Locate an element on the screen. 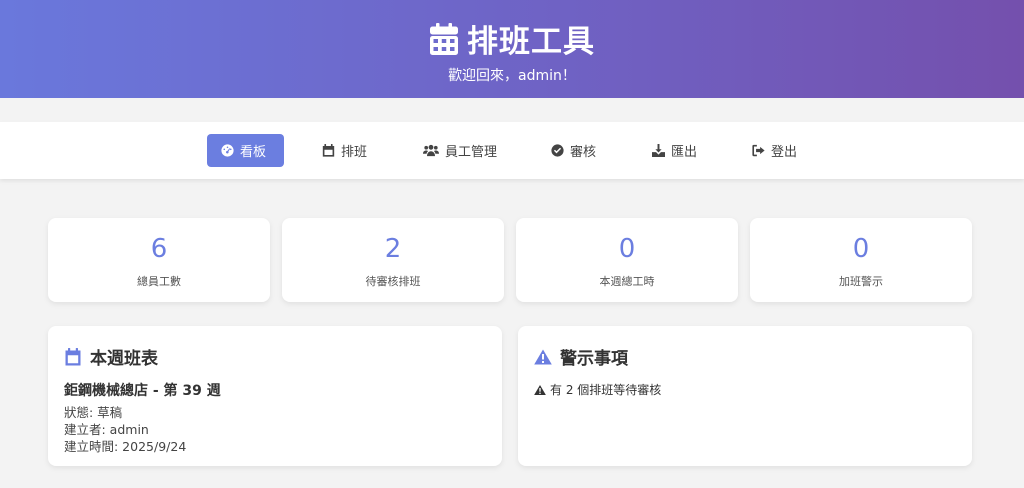 This screenshot has height=488, width=1024. check-circle-icon is located at coordinates (557, 150).